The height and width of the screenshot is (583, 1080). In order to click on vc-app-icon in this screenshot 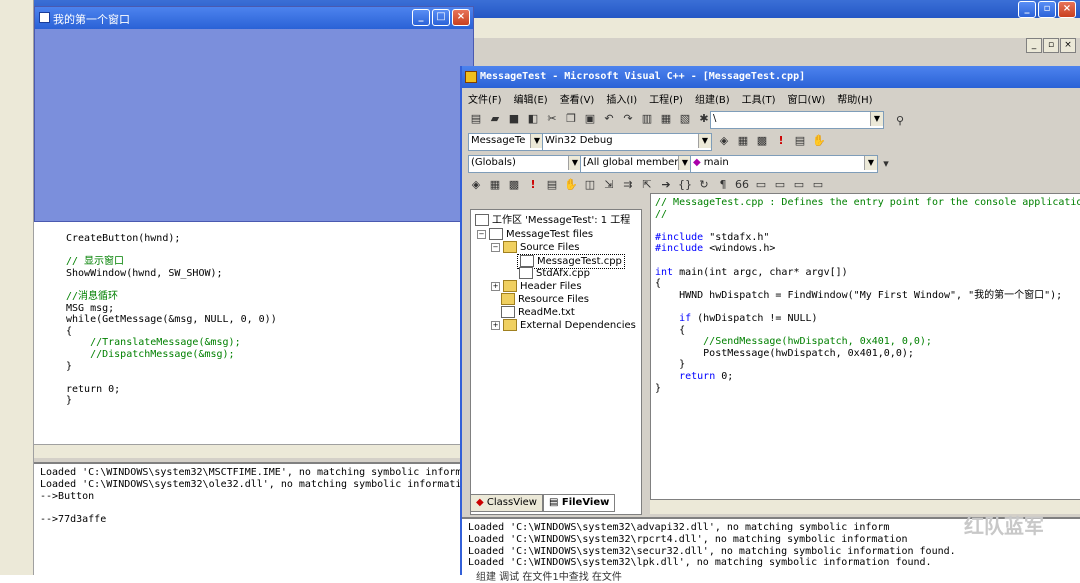, I will do `click(471, 77)`.